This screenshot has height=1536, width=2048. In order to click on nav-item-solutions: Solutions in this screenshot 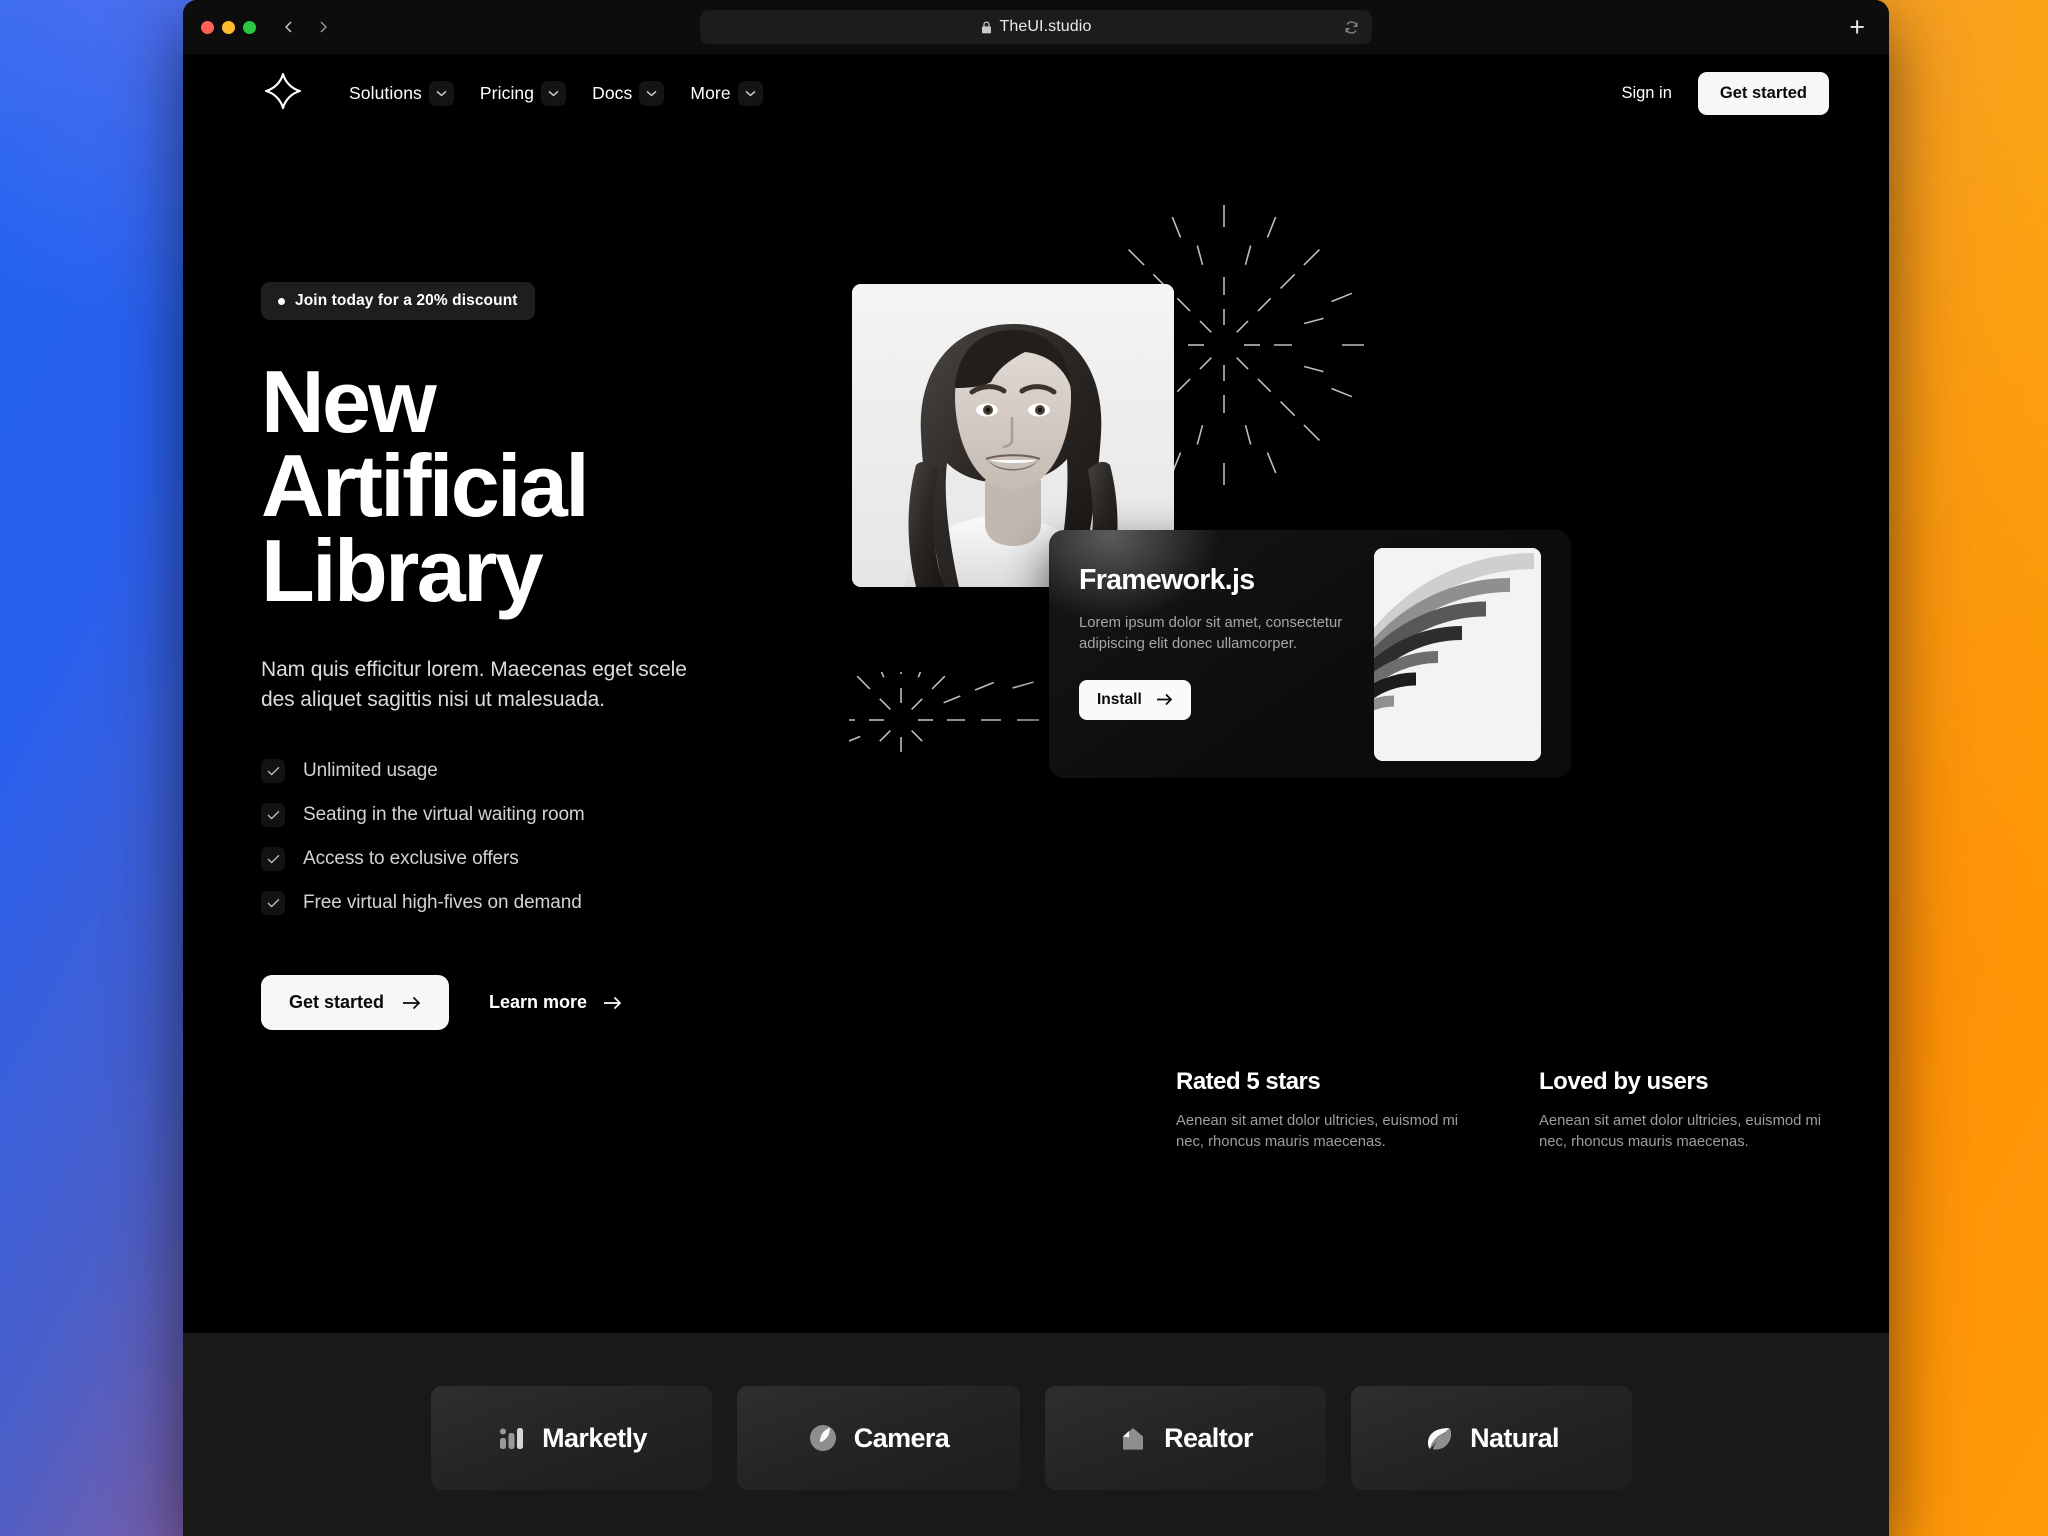, I will do `click(401, 93)`.